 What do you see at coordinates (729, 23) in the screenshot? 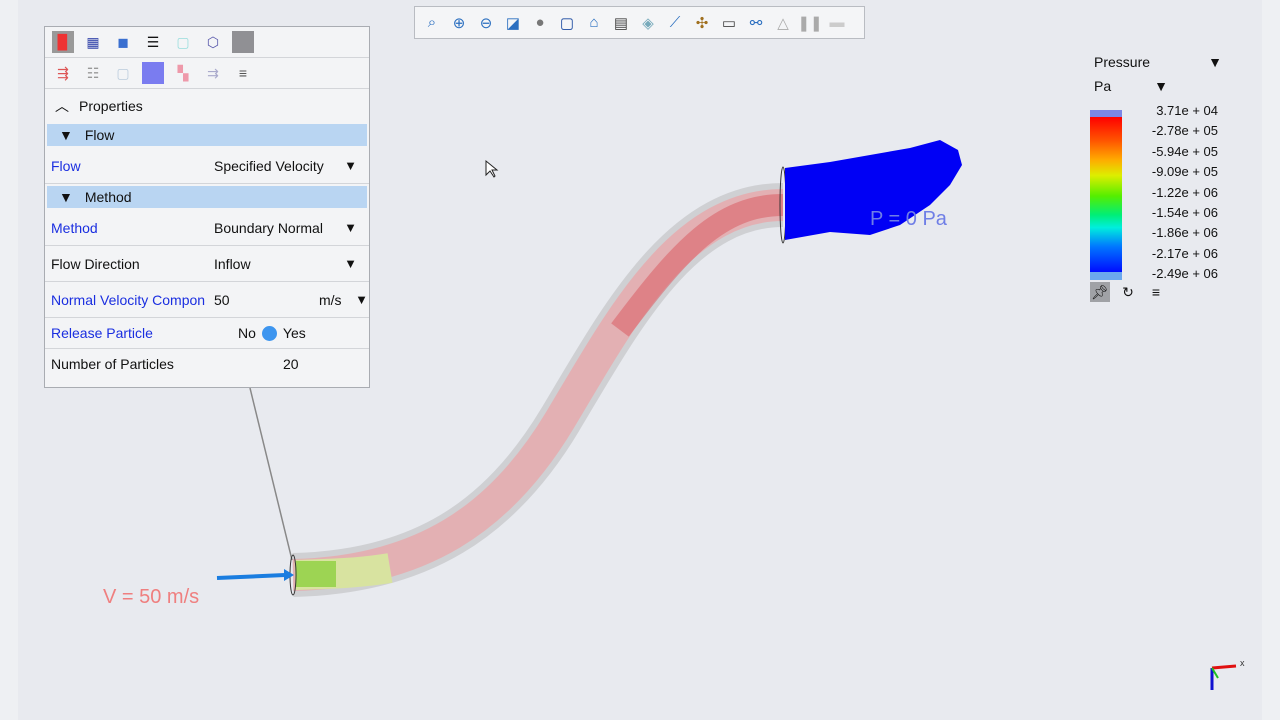
I see `display-icon: ▭` at bounding box center [729, 23].